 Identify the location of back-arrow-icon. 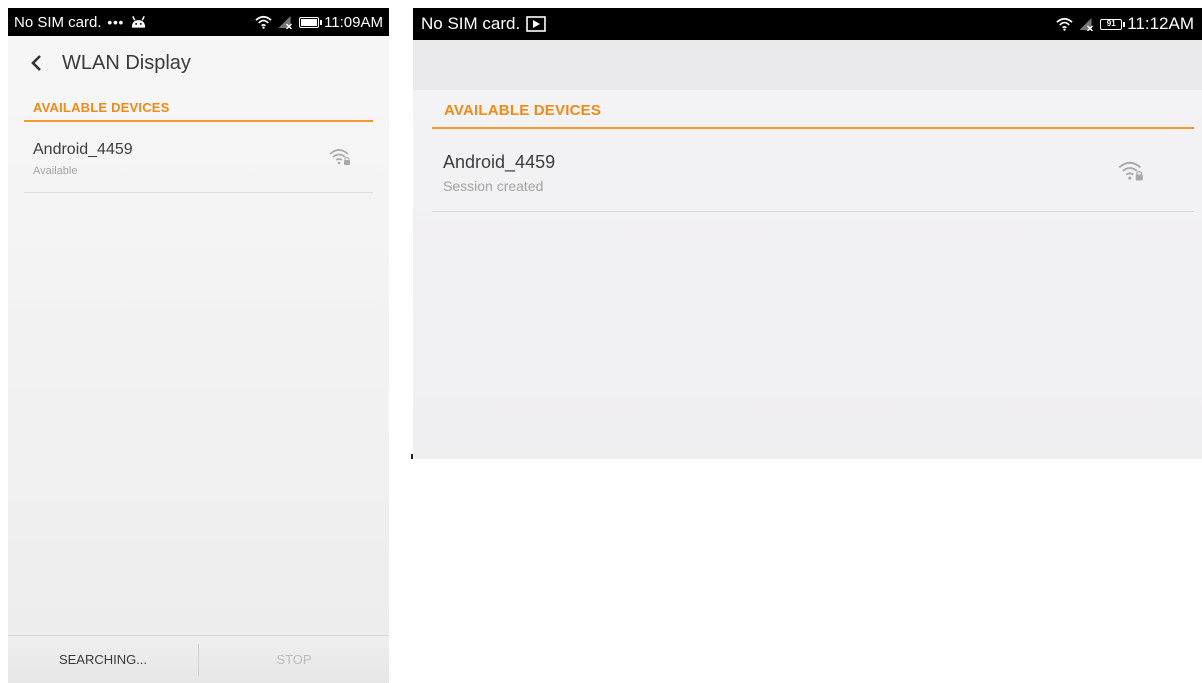
(37, 63).